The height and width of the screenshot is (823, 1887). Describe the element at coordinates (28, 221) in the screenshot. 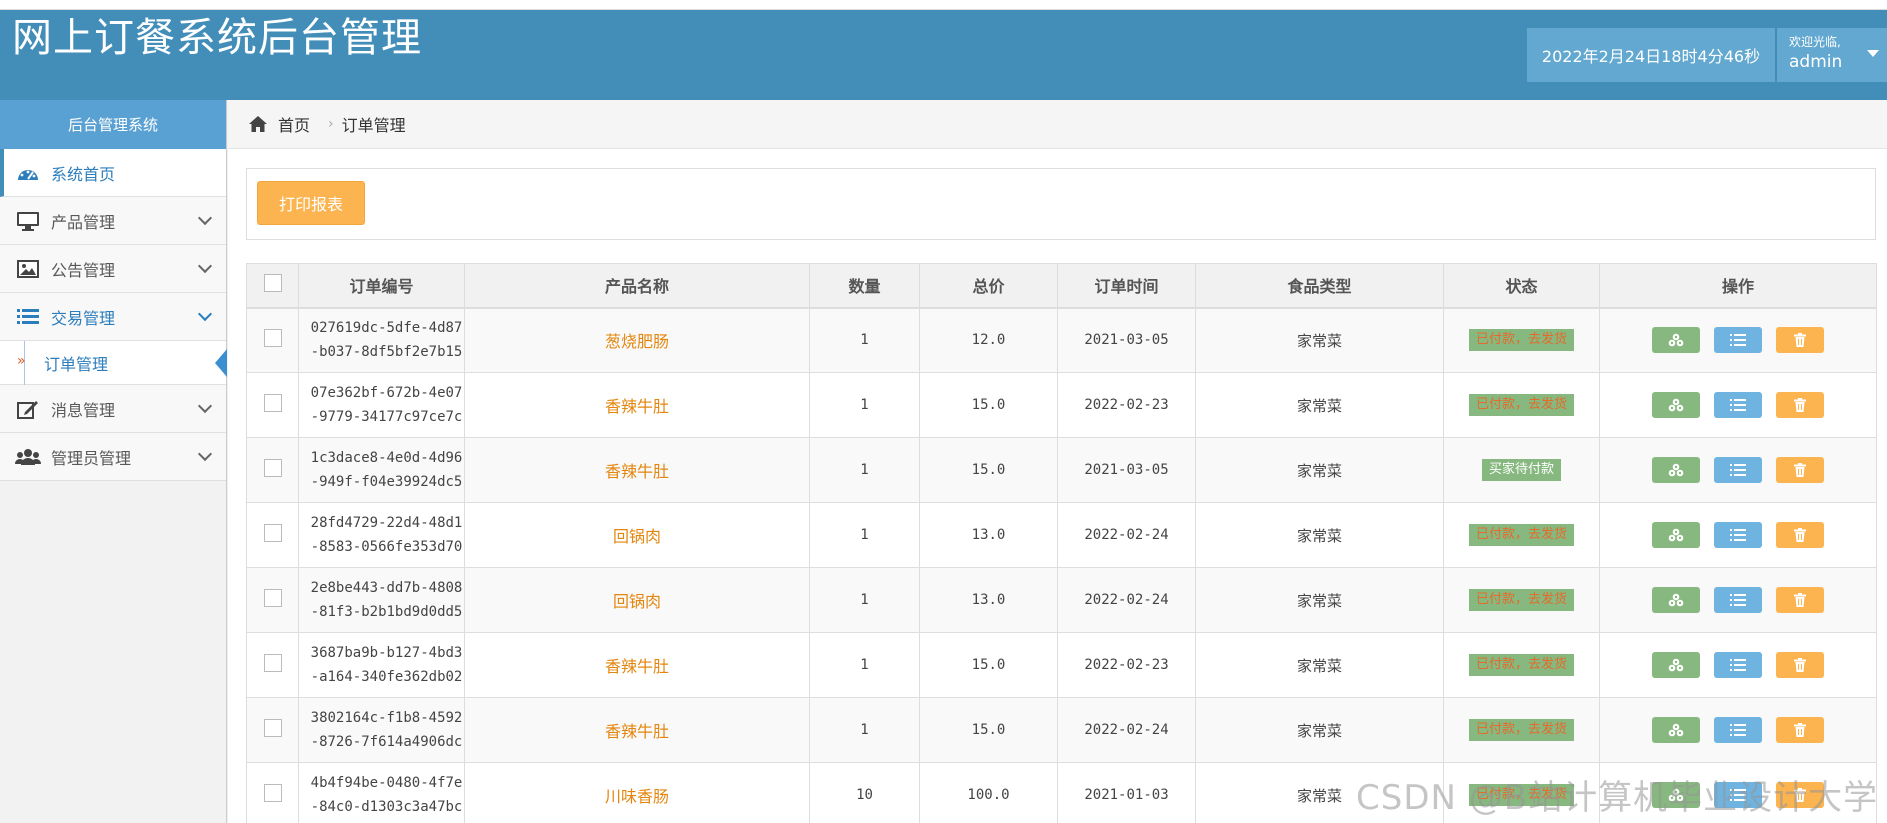

I see `desktop-icon` at that location.